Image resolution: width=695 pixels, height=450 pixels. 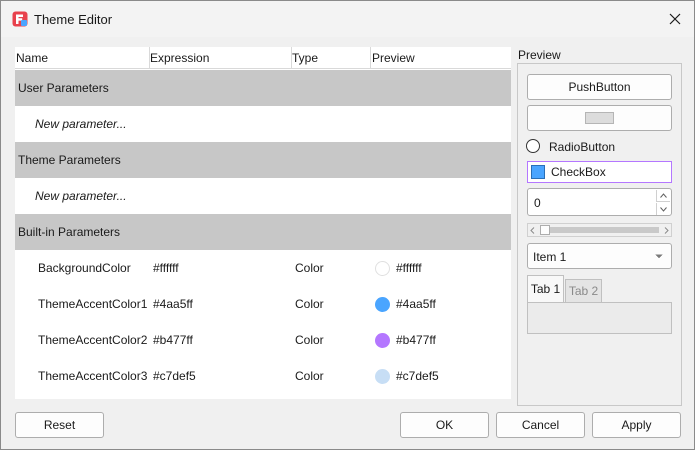 I want to click on apply-button: Apply, so click(x=636, y=425).